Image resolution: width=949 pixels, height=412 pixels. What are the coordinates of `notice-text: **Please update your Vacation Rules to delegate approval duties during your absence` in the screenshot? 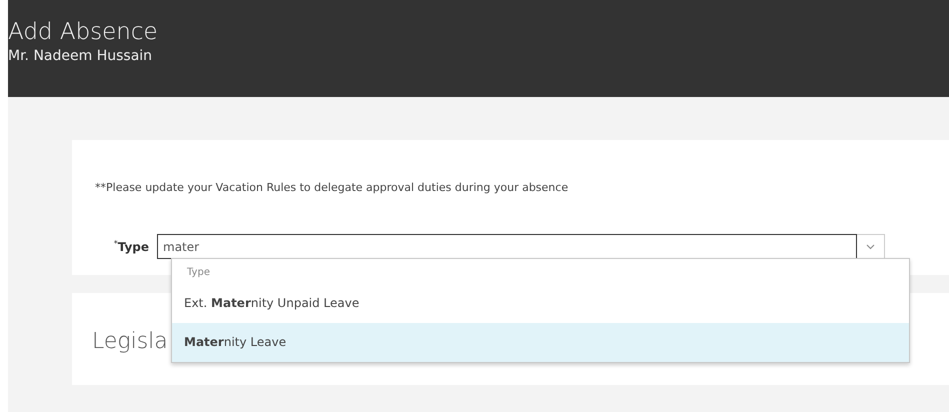 It's located at (332, 187).